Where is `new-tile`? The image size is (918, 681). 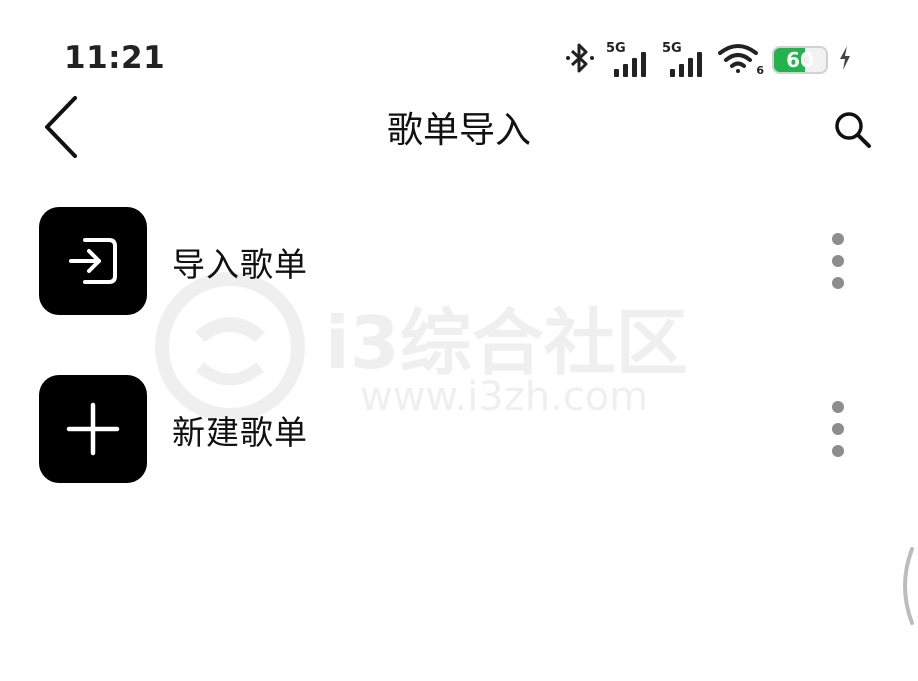
new-tile is located at coordinates (93, 429).